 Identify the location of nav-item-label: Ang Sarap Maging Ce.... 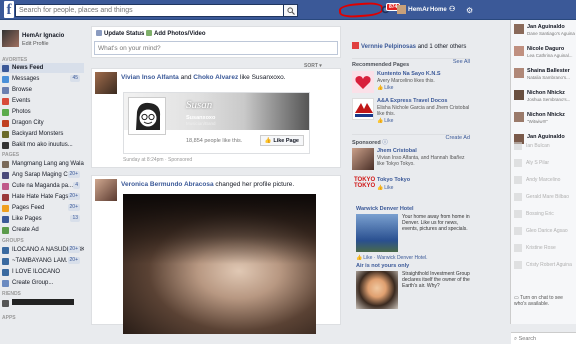
(44, 175).